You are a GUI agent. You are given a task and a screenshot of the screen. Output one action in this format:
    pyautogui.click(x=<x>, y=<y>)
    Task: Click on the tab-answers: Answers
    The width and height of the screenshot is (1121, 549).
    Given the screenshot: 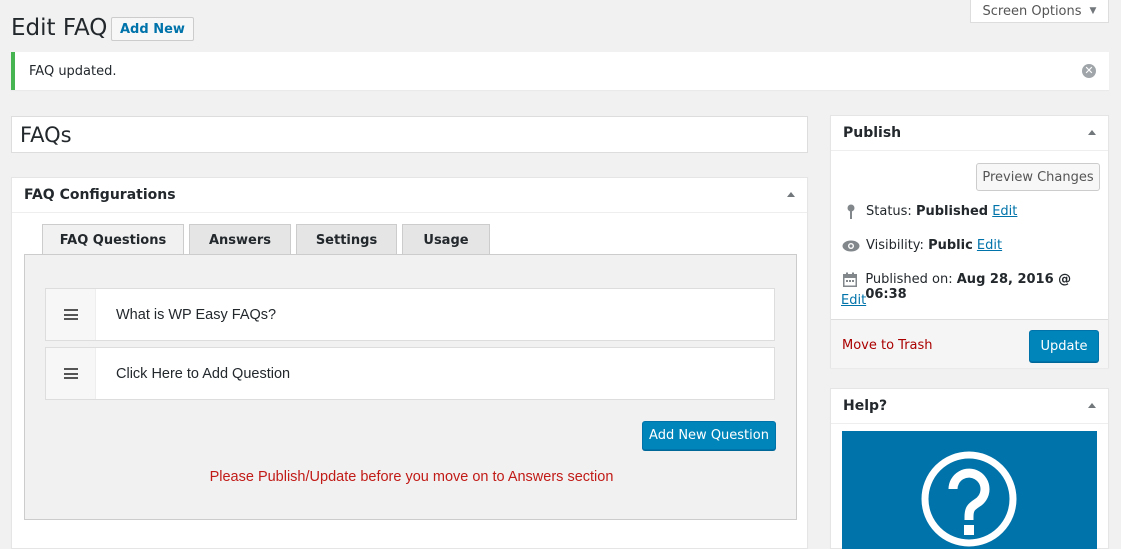 What is the action you would take?
    pyautogui.click(x=240, y=239)
    